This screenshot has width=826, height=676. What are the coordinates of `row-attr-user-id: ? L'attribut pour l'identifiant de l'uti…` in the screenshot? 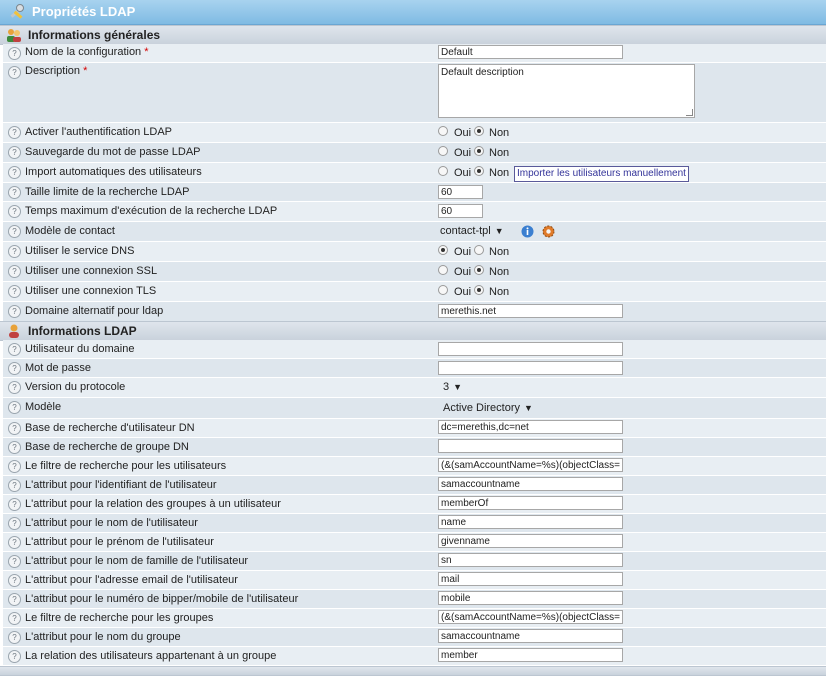 It's located at (414, 485).